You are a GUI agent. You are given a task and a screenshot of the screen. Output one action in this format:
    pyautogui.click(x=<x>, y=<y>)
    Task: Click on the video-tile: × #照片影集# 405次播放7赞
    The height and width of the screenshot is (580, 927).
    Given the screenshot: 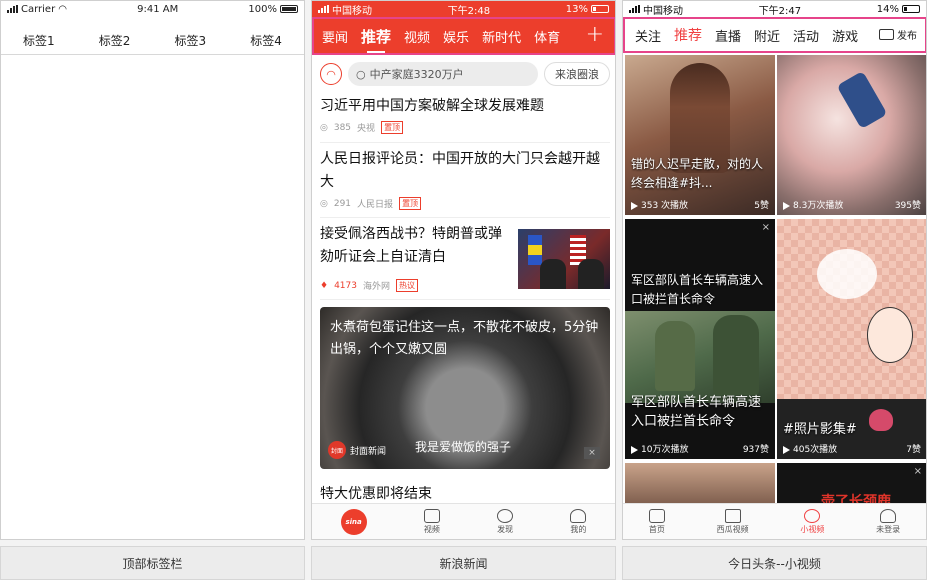 What is the action you would take?
    pyautogui.click(x=851, y=339)
    